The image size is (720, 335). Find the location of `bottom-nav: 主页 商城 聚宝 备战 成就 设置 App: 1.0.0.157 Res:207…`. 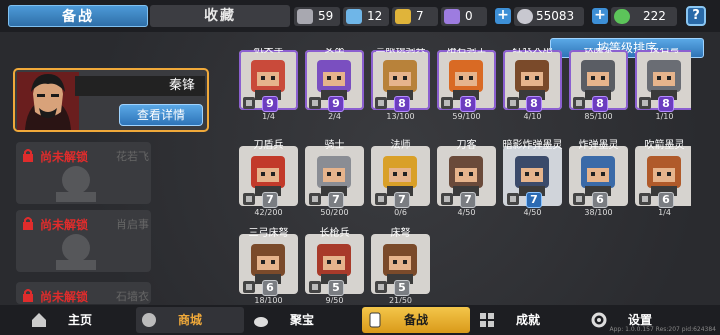

bottom-nav: 主页 商城 聚宝 备战 成就 设置 App: 1.0.0.157 Res:207… is located at coordinates (360, 320).